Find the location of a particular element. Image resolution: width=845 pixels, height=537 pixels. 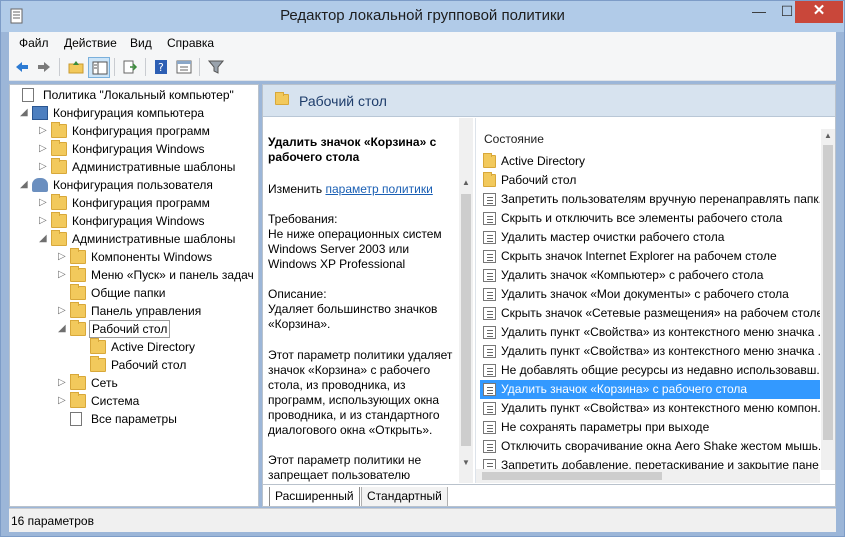

details-header: Рабочий стол is located at coordinates (549, 101).